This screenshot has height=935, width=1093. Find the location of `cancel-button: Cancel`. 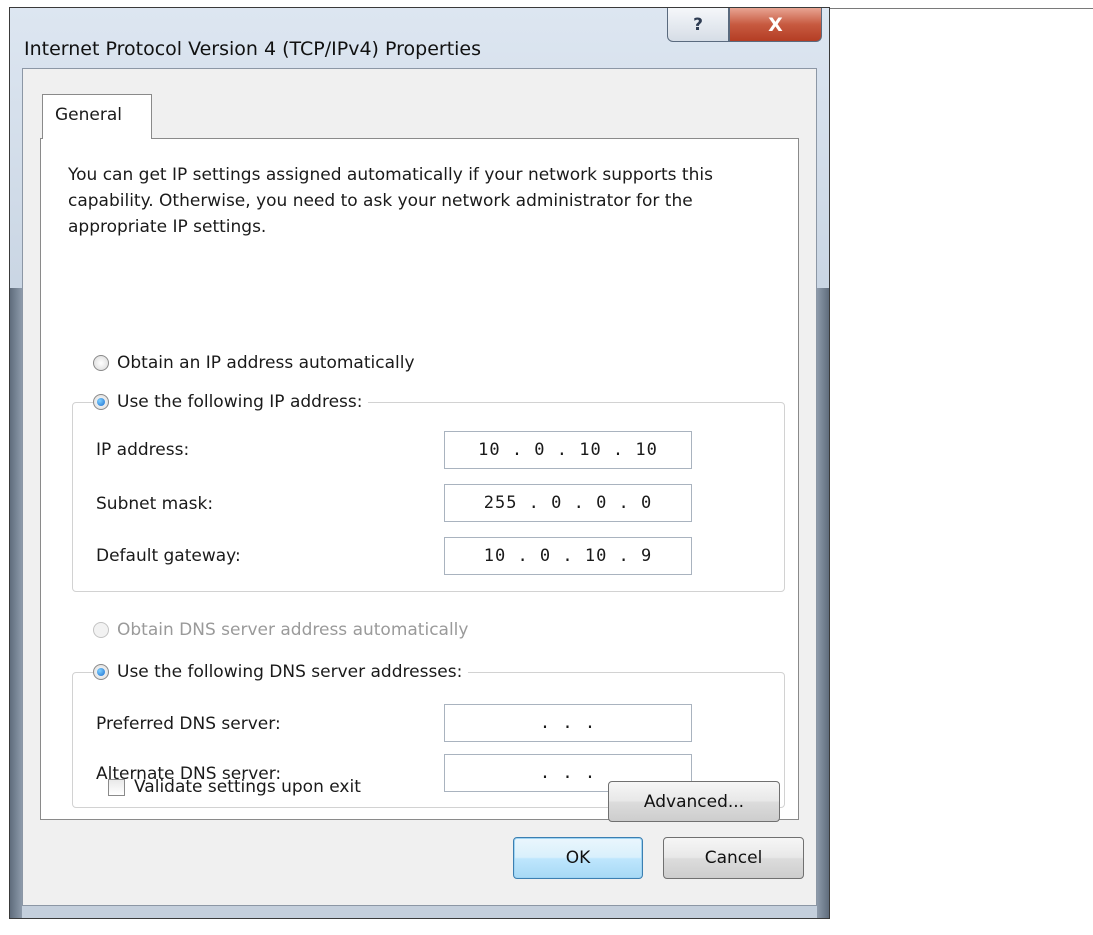

cancel-button: Cancel is located at coordinates (733, 858).